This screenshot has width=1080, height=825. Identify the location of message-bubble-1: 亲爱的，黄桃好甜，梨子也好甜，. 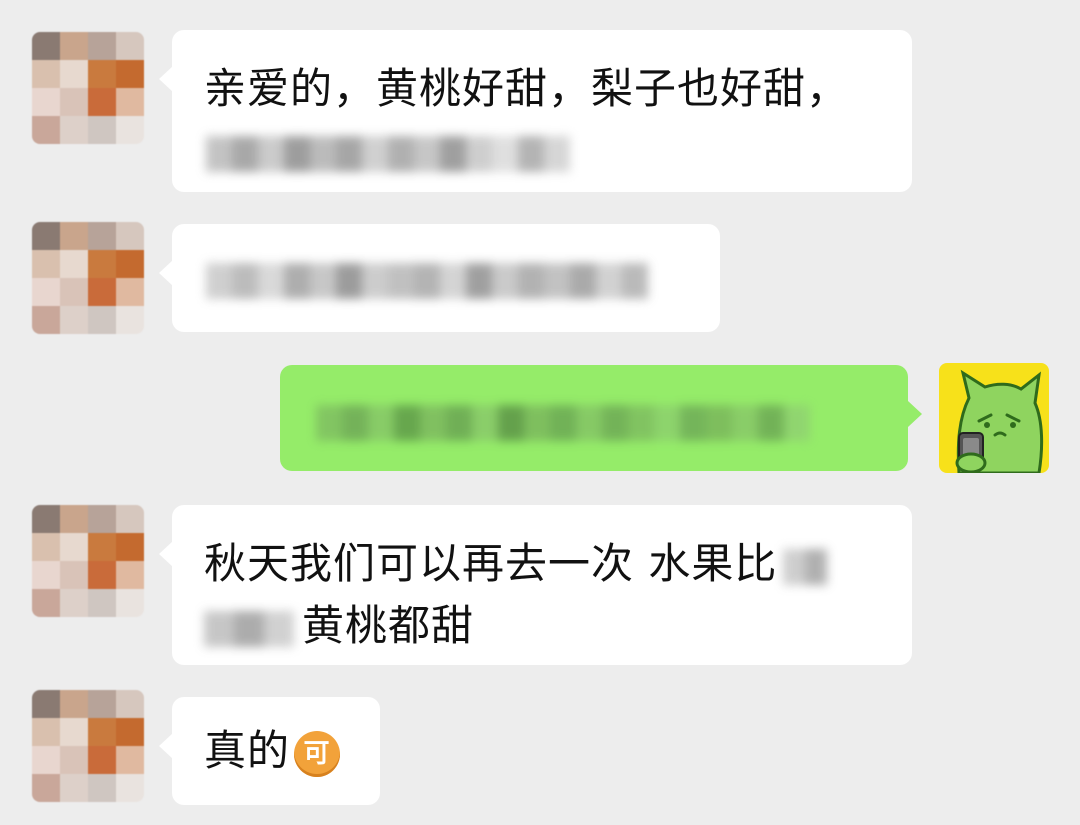
(535, 111).